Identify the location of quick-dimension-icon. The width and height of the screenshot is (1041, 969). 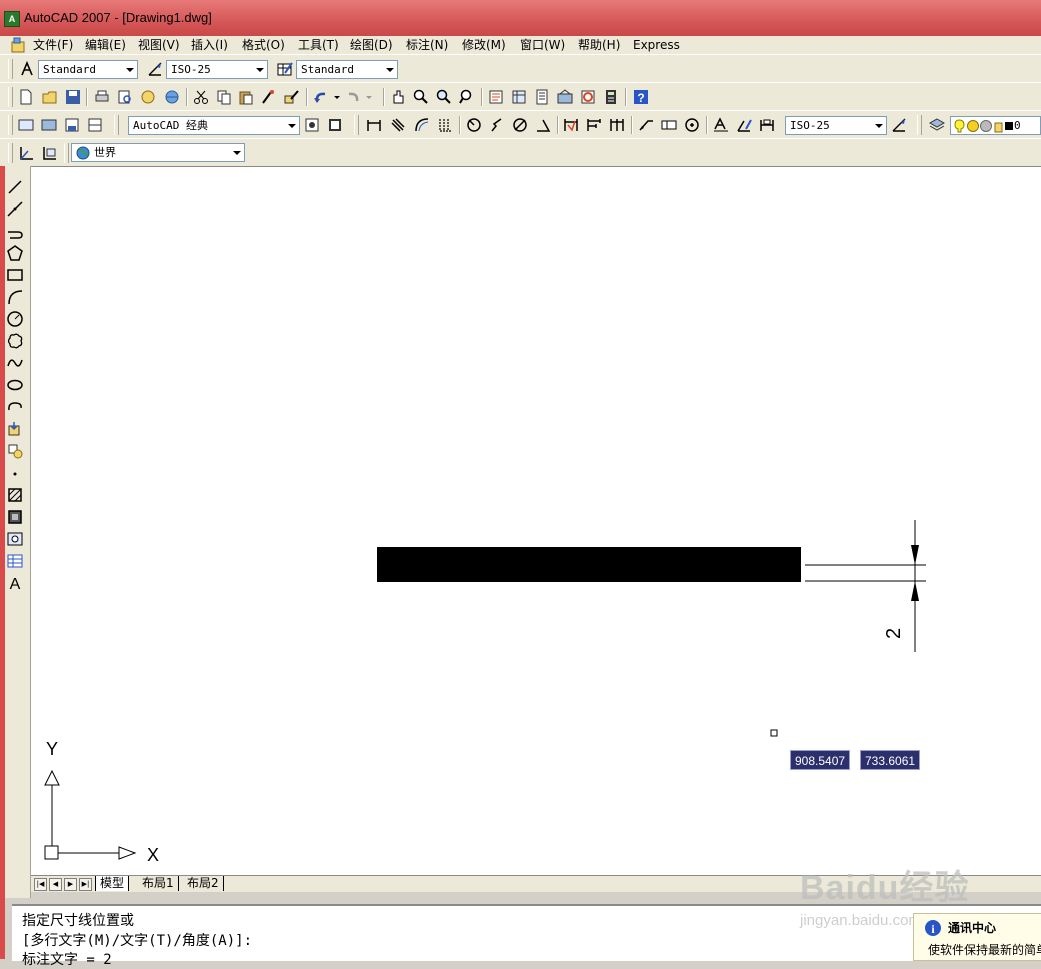
(571, 125).